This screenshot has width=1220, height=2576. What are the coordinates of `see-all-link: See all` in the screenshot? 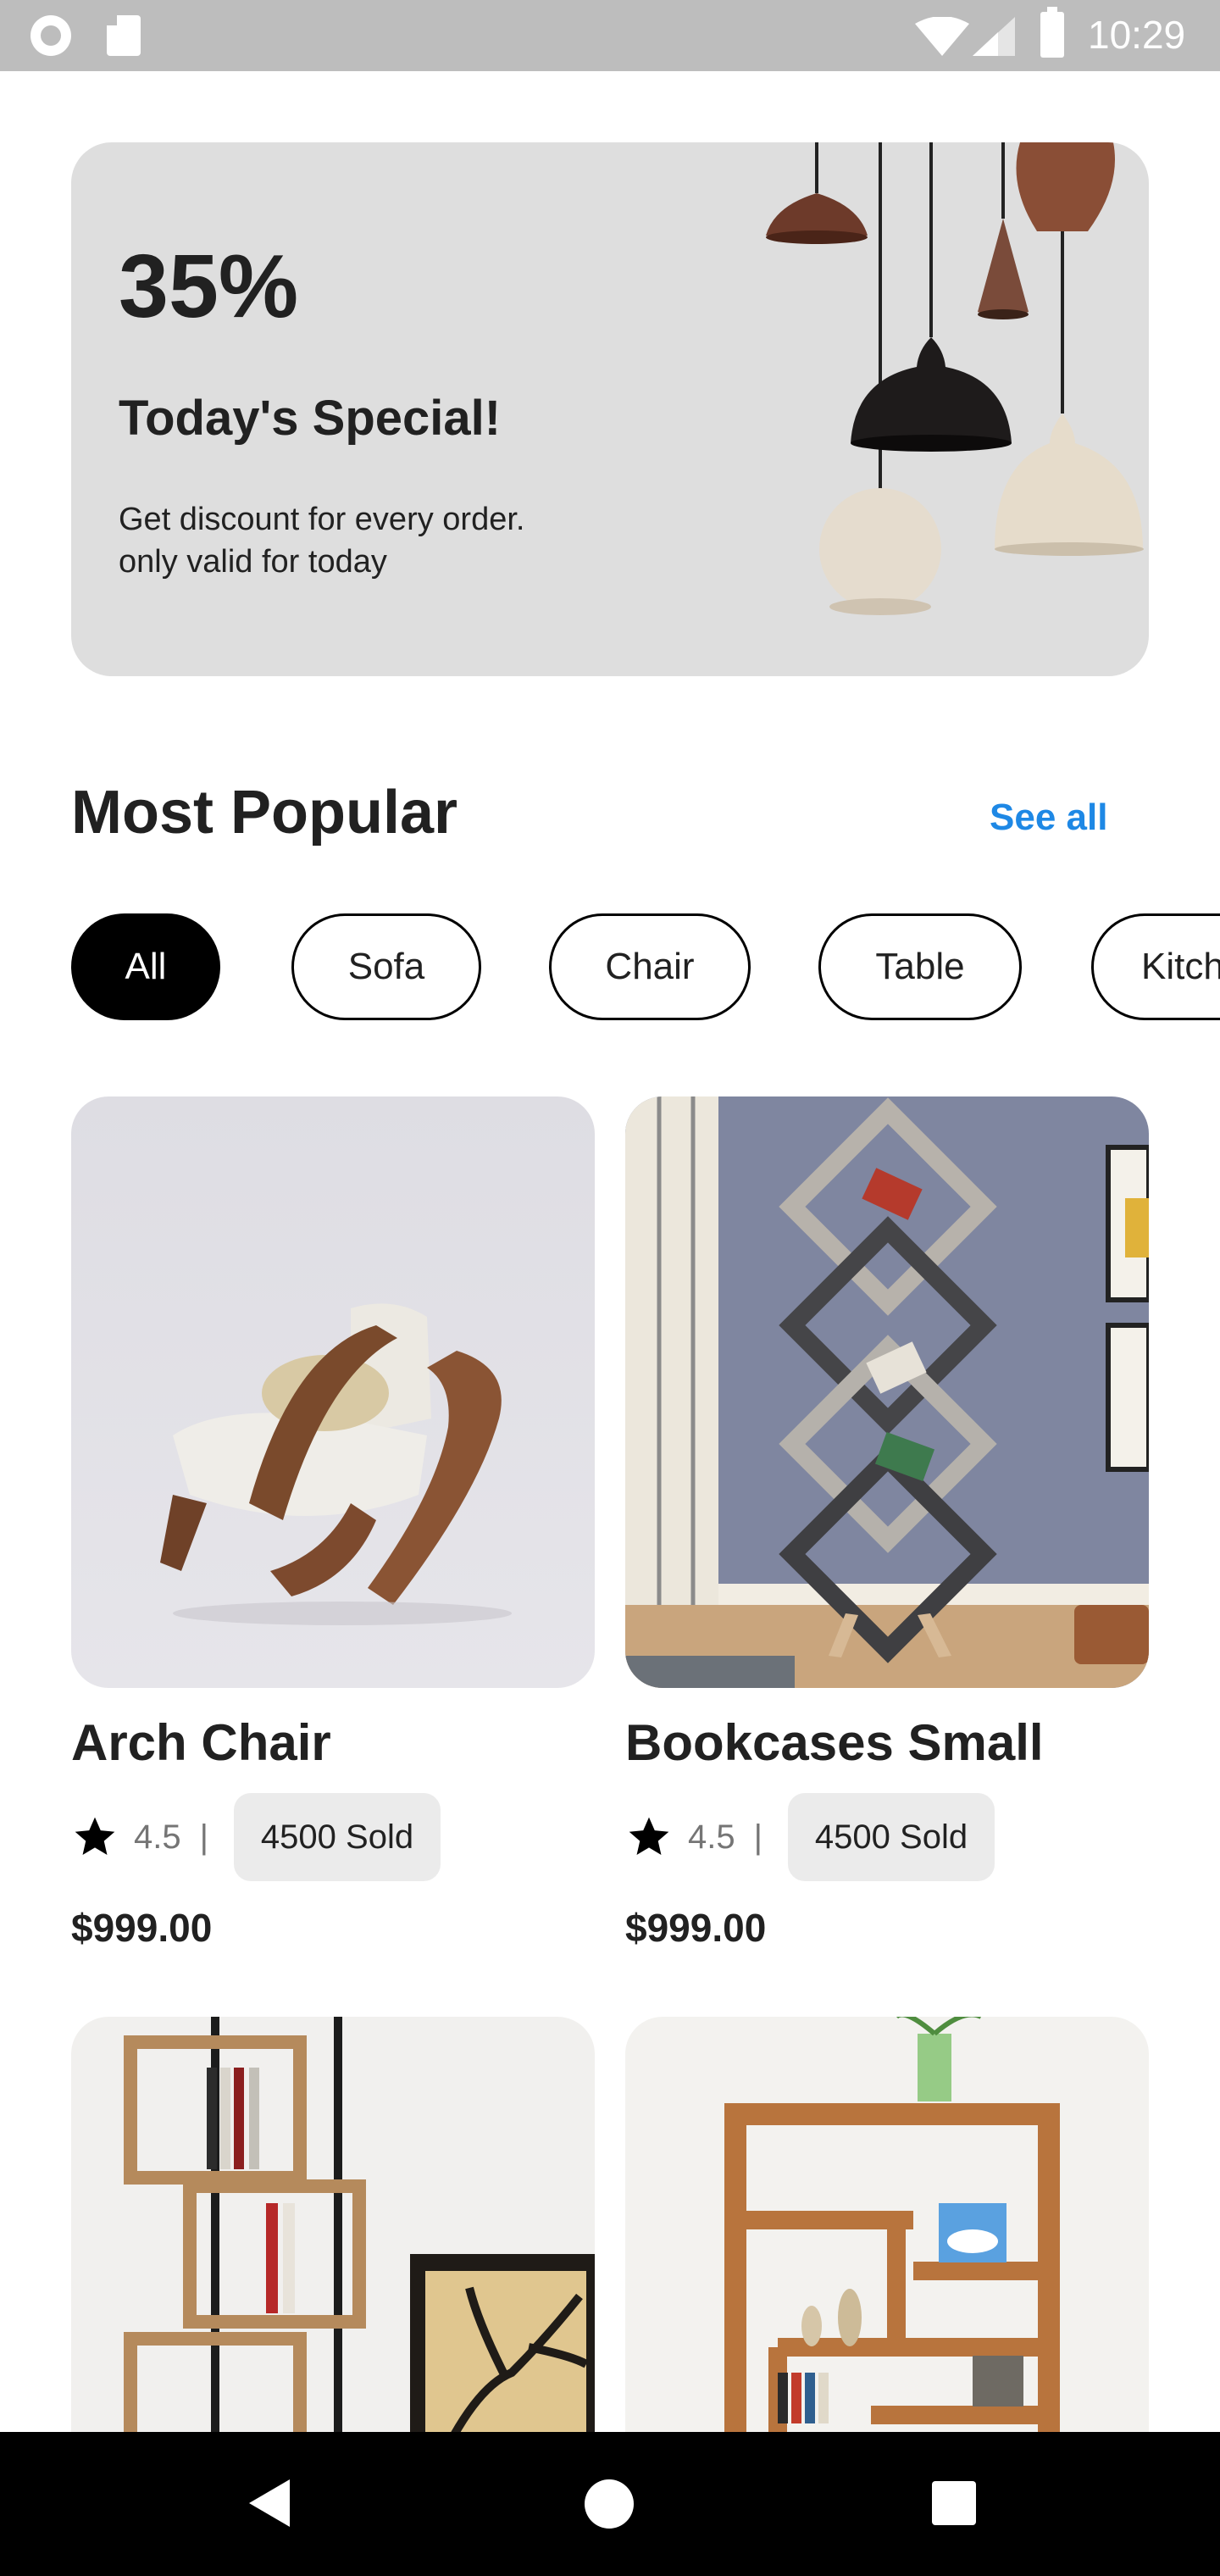 It's located at (1048, 818).